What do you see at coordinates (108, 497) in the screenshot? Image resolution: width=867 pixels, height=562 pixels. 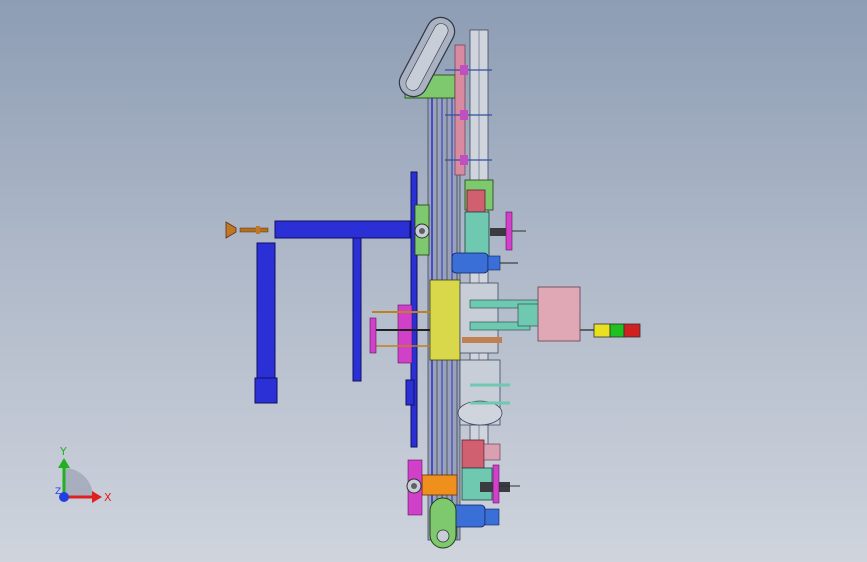 I see `x-axis-label: X` at bounding box center [108, 497].